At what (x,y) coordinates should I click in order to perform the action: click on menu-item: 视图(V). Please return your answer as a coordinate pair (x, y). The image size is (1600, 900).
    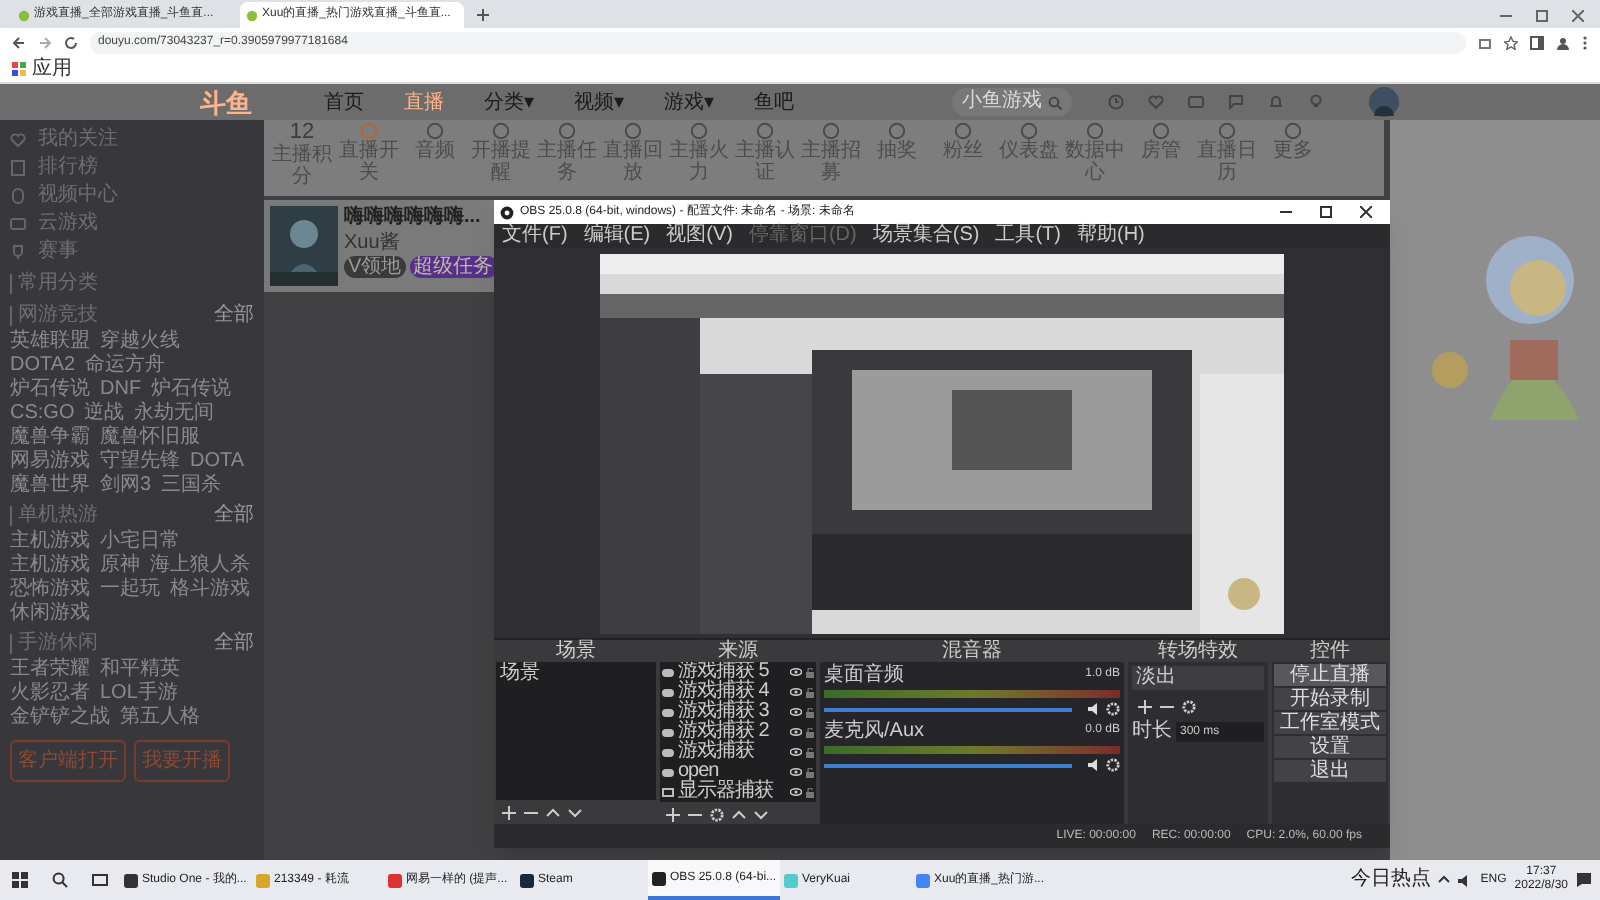
    Looking at the image, I should click on (699, 236).